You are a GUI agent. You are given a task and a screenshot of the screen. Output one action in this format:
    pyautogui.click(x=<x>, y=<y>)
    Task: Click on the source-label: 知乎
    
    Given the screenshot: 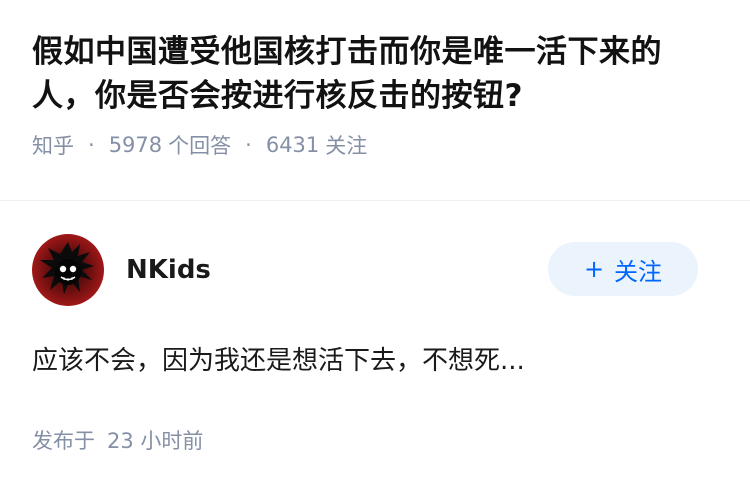 What is the action you would take?
    pyautogui.click(x=53, y=145)
    